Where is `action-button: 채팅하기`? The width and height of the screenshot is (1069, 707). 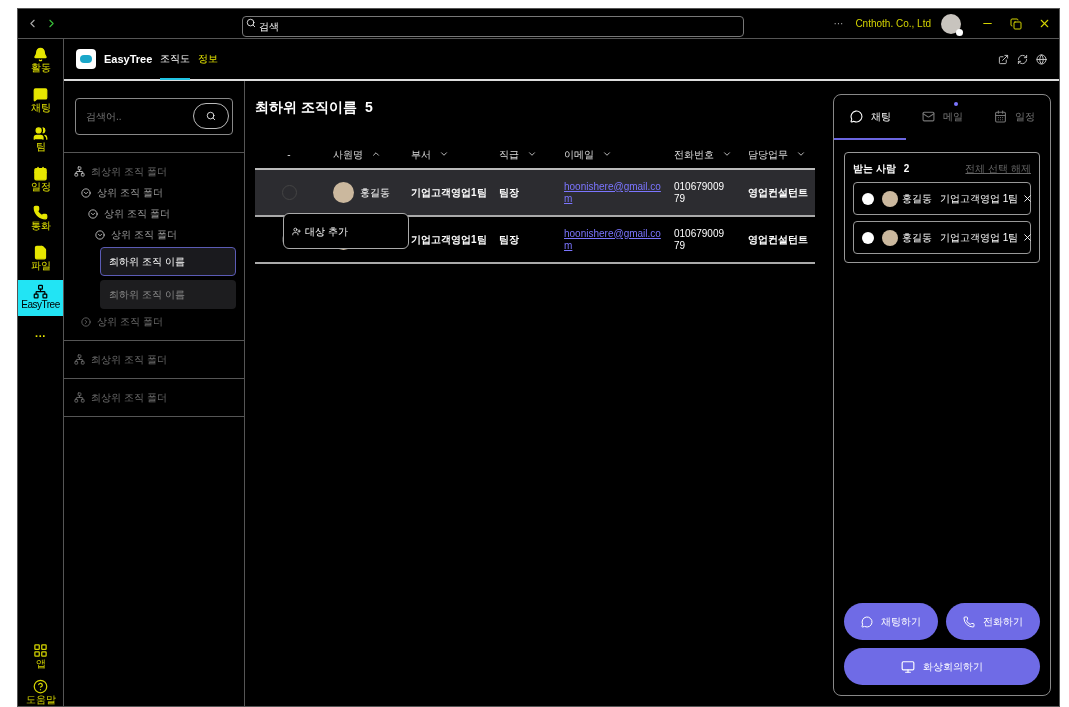 action-button: 채팅하기 is located at coordinates (891, 621).